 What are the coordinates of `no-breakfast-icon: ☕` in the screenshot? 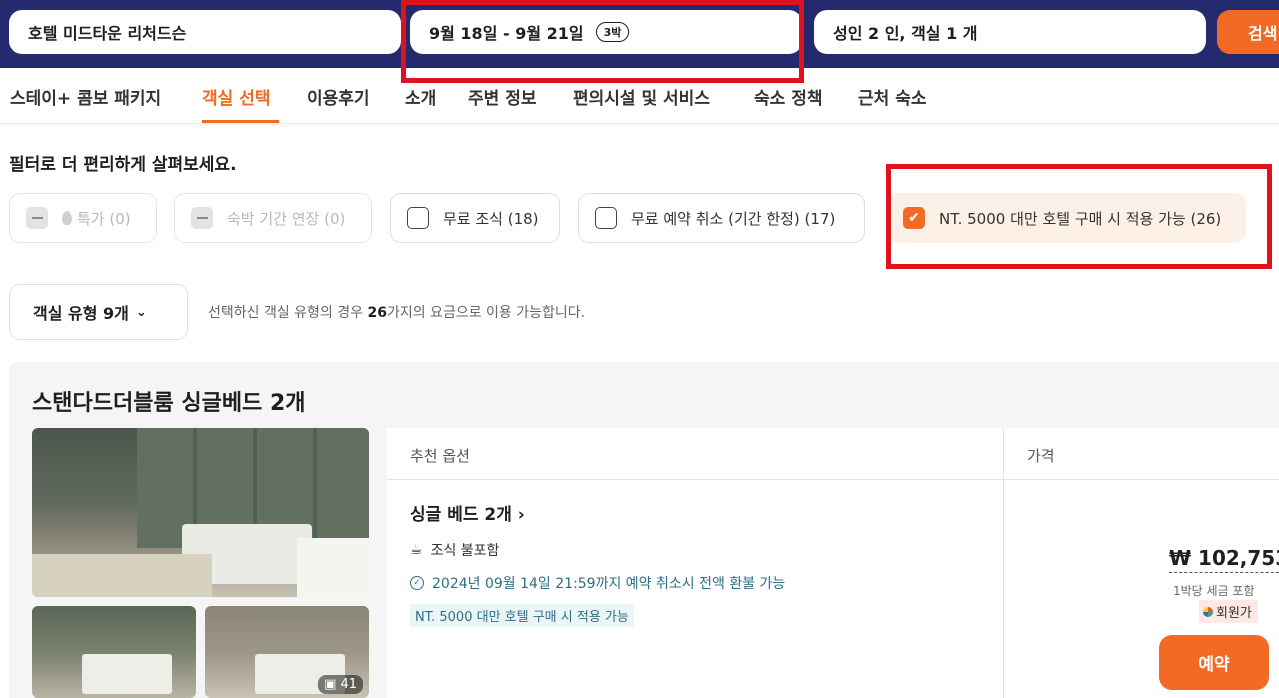 It's located at (416, 550).